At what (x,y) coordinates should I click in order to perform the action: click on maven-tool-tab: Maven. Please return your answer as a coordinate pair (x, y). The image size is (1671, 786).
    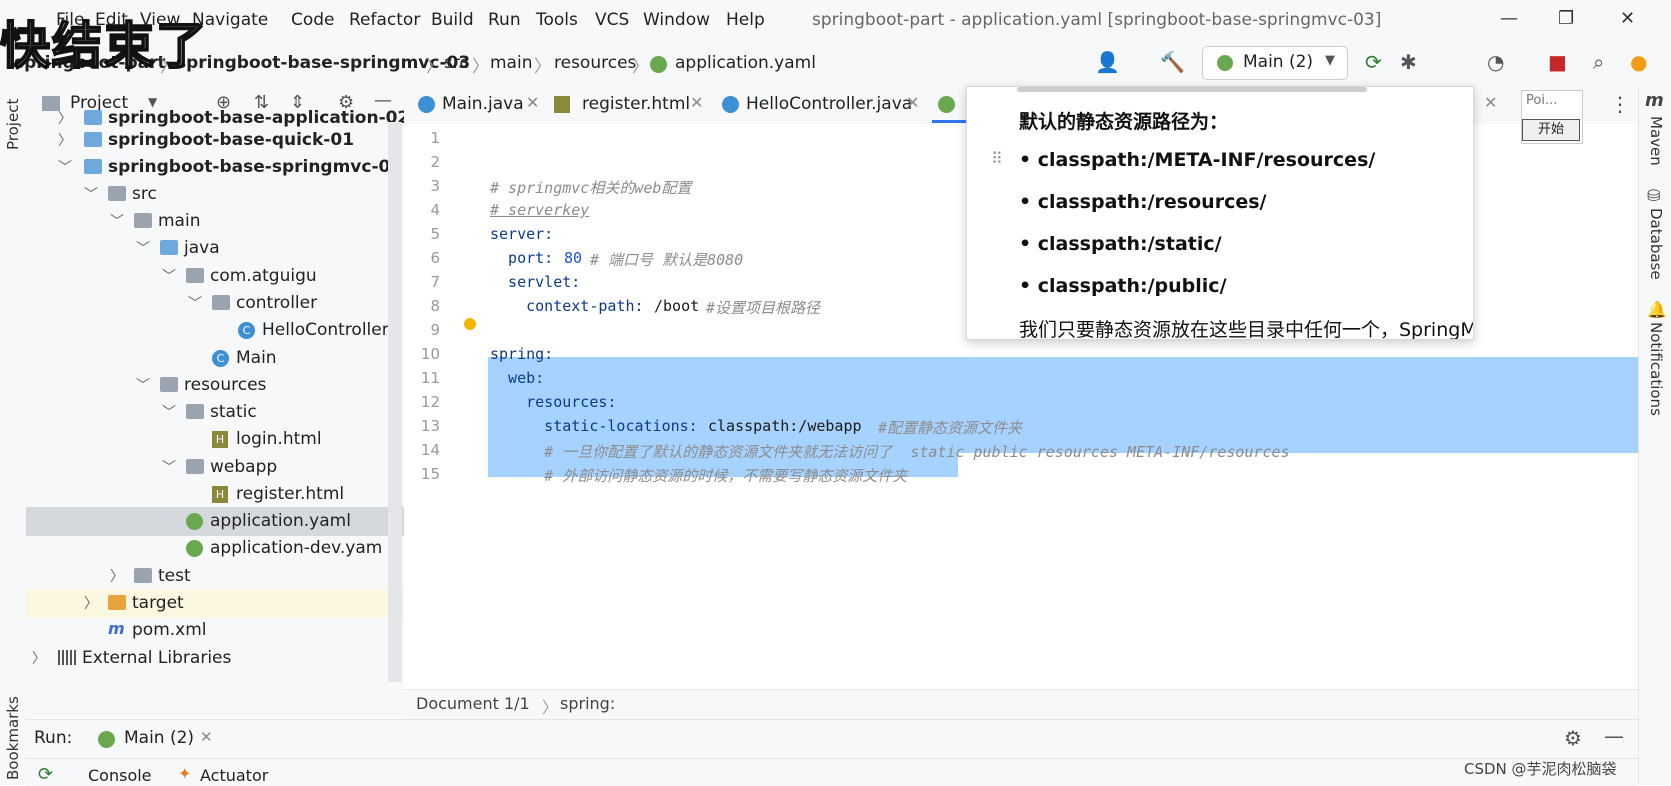
    Looking at the image, I should click on (1656, 141).